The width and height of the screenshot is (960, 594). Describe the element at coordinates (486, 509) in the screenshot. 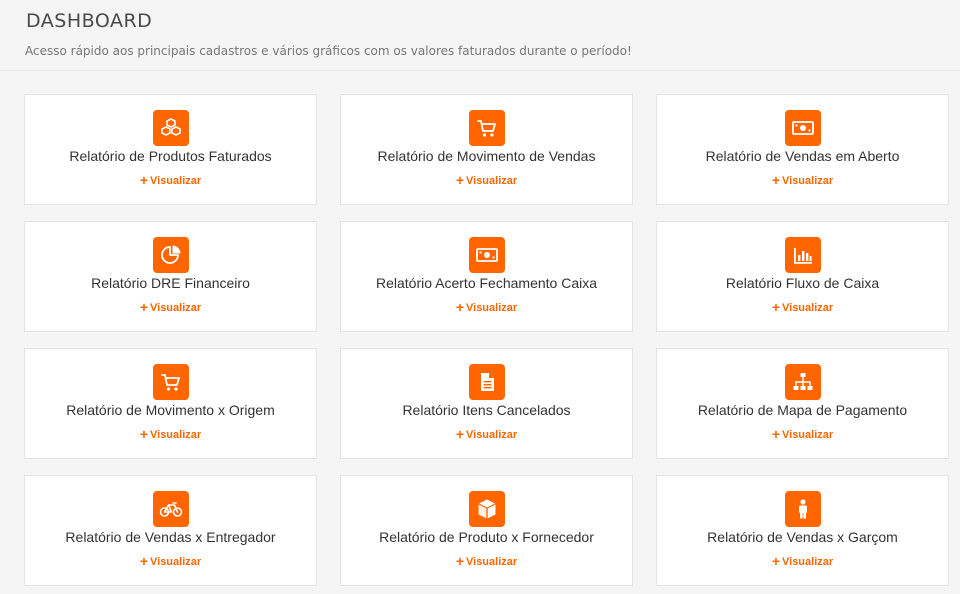

I see `cube-icon` at that location.